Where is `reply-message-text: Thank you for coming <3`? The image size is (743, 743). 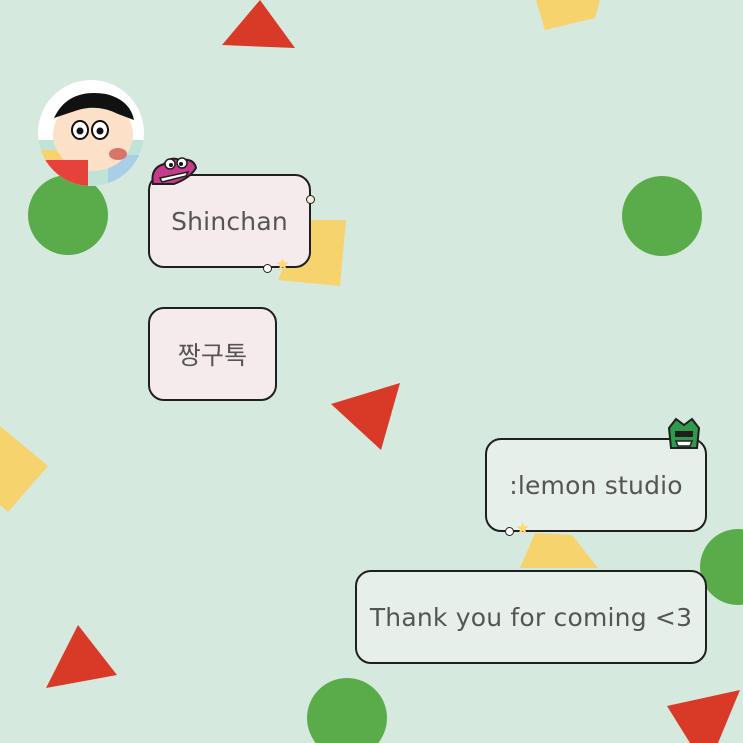 reply-message-text: Thank you for coming <3 is located at coordinates (531, 617).